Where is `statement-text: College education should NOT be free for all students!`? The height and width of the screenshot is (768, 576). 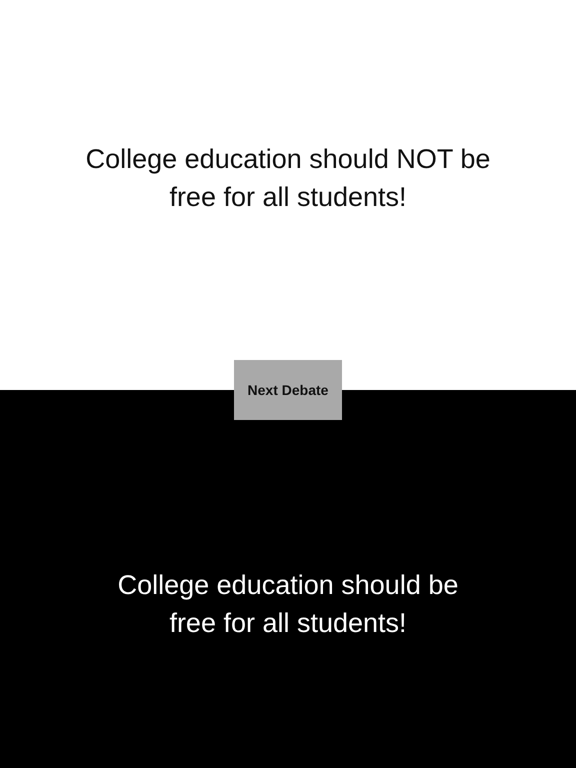 statement-text: College education should NOT be free for all students! is located at coordinates (288, 178).